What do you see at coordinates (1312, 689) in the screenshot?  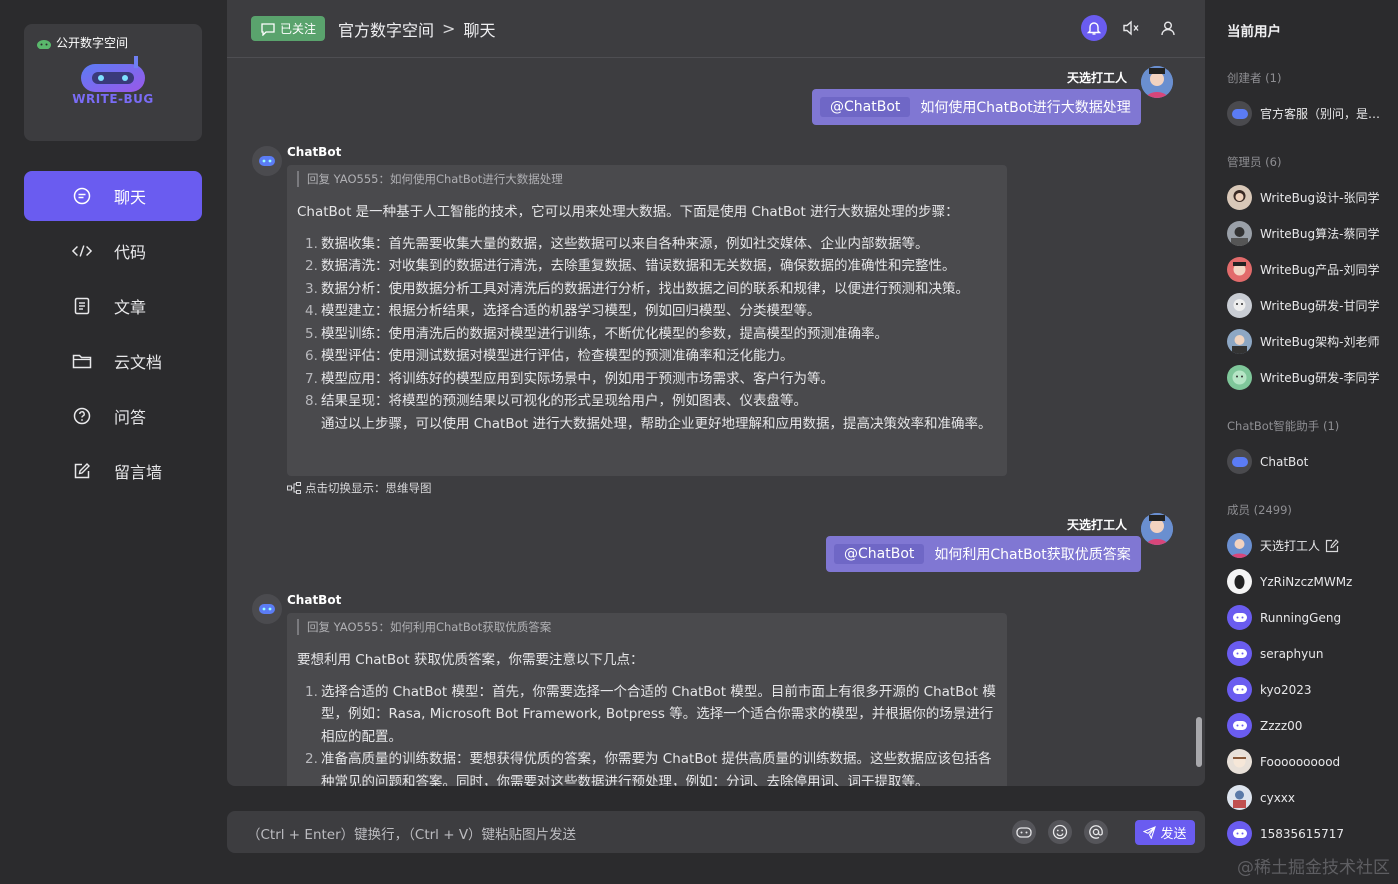 I see `user-item: kyo2023` at bounding box center [1312, 689].